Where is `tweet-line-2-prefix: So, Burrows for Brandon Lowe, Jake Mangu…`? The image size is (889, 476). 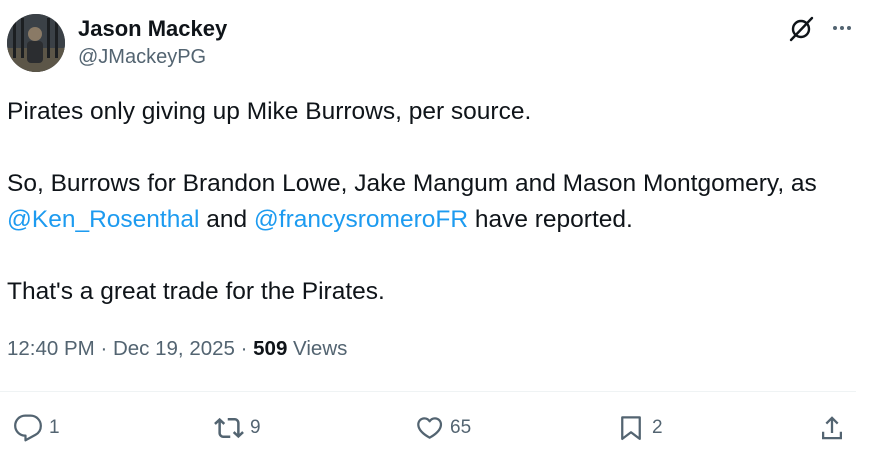
tweet-line-2-prefix: So, Burrows for Brandon Lowe, Jake Mangu… is located at coordinates (412, 183).